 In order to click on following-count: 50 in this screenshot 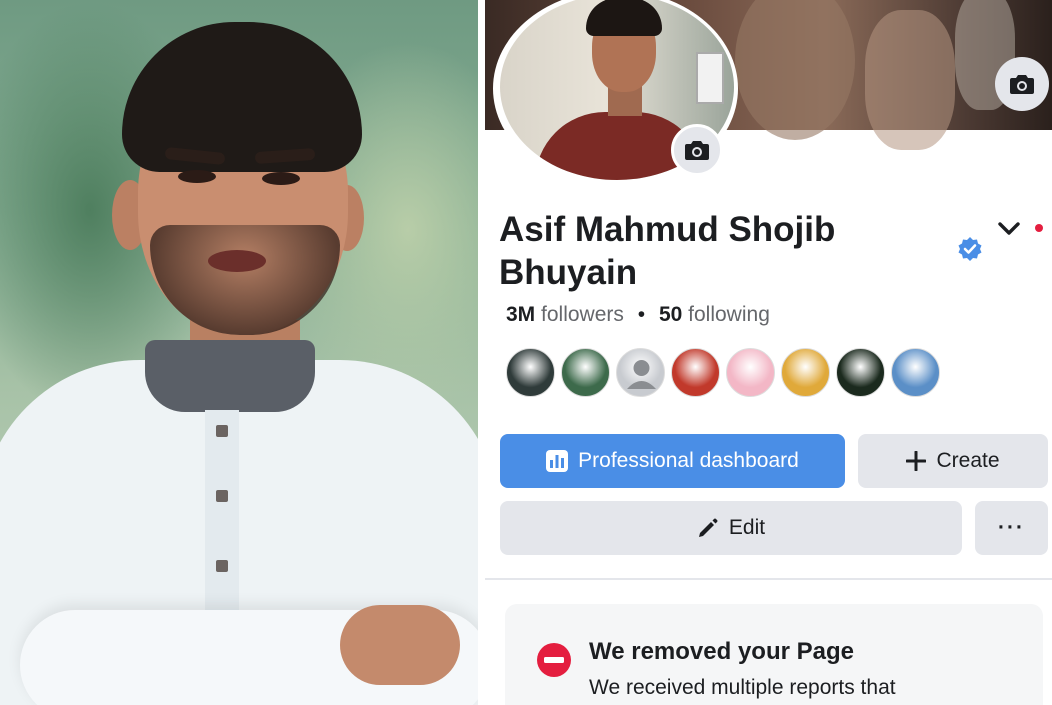, I will do `click(670, 314)`.